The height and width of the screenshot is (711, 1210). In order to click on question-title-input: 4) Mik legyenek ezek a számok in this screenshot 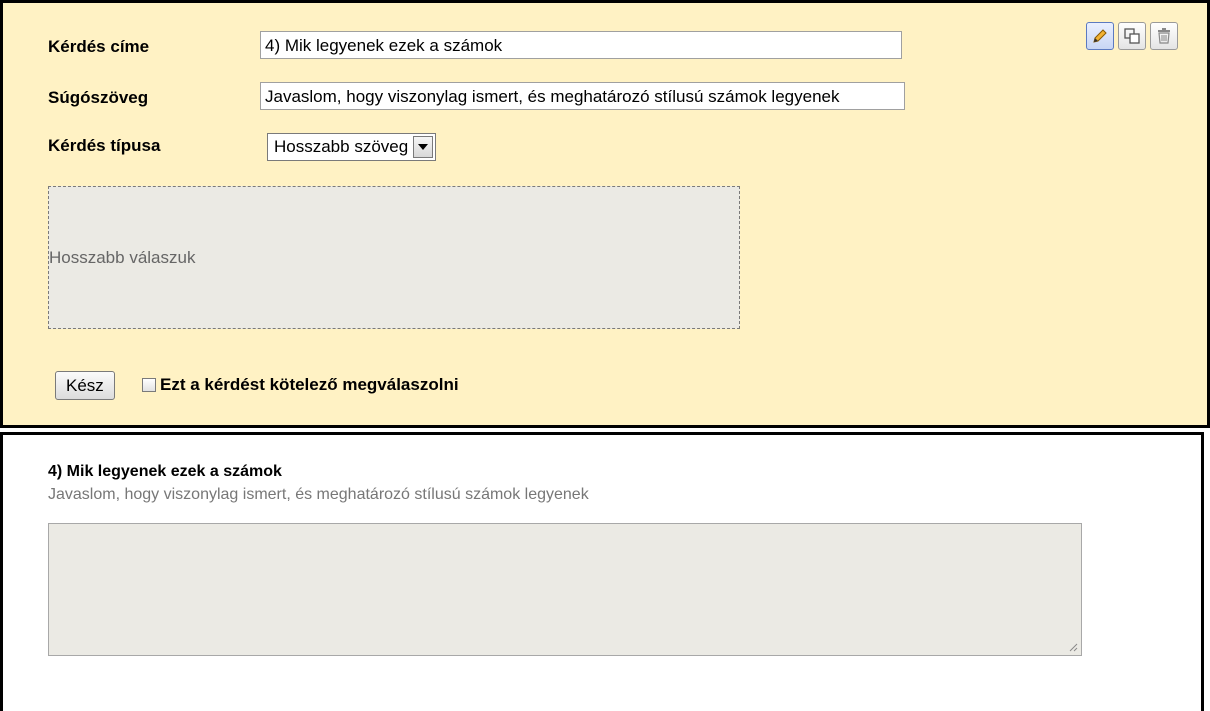, I will do `click(581, 45)`.